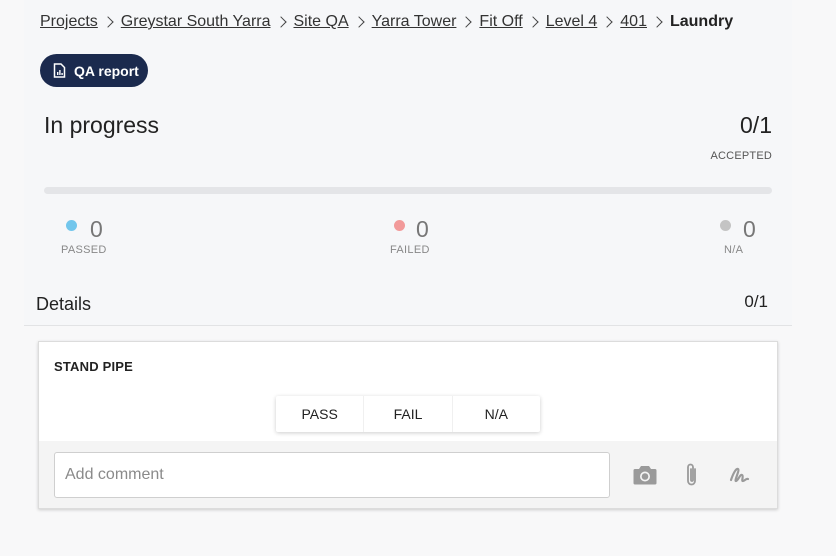  I want to click on na-dot-icon, so click(725, 225).